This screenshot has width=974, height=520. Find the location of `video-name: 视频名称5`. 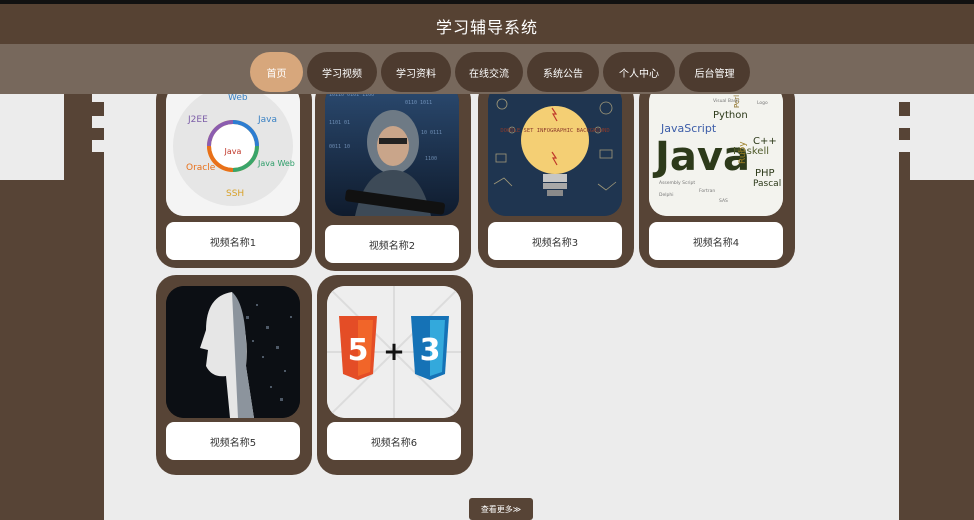

video-name: 视频名称5 is located at coordinates (233, 441).